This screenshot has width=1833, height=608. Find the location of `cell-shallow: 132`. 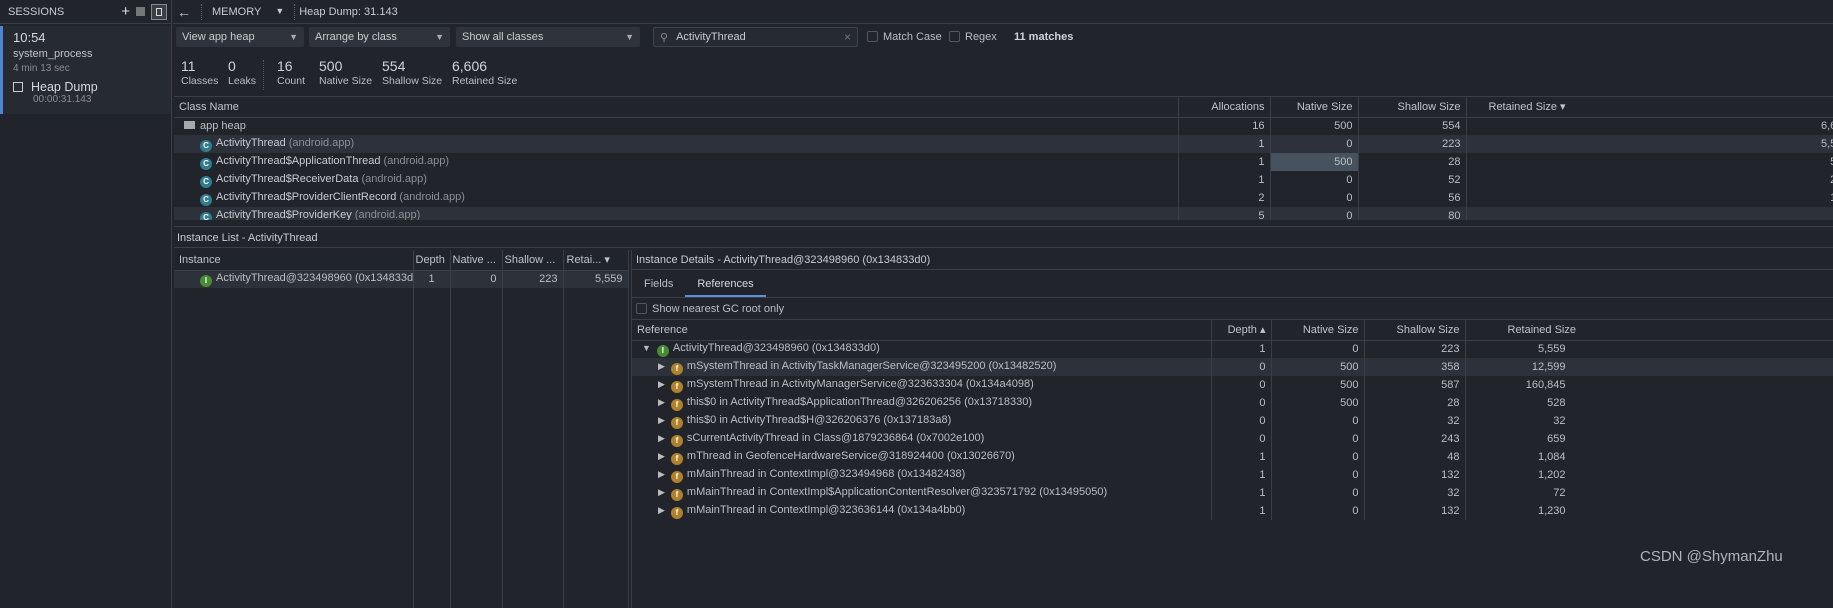

cell-shallow: 132 is located at coordinates (1415, 475).